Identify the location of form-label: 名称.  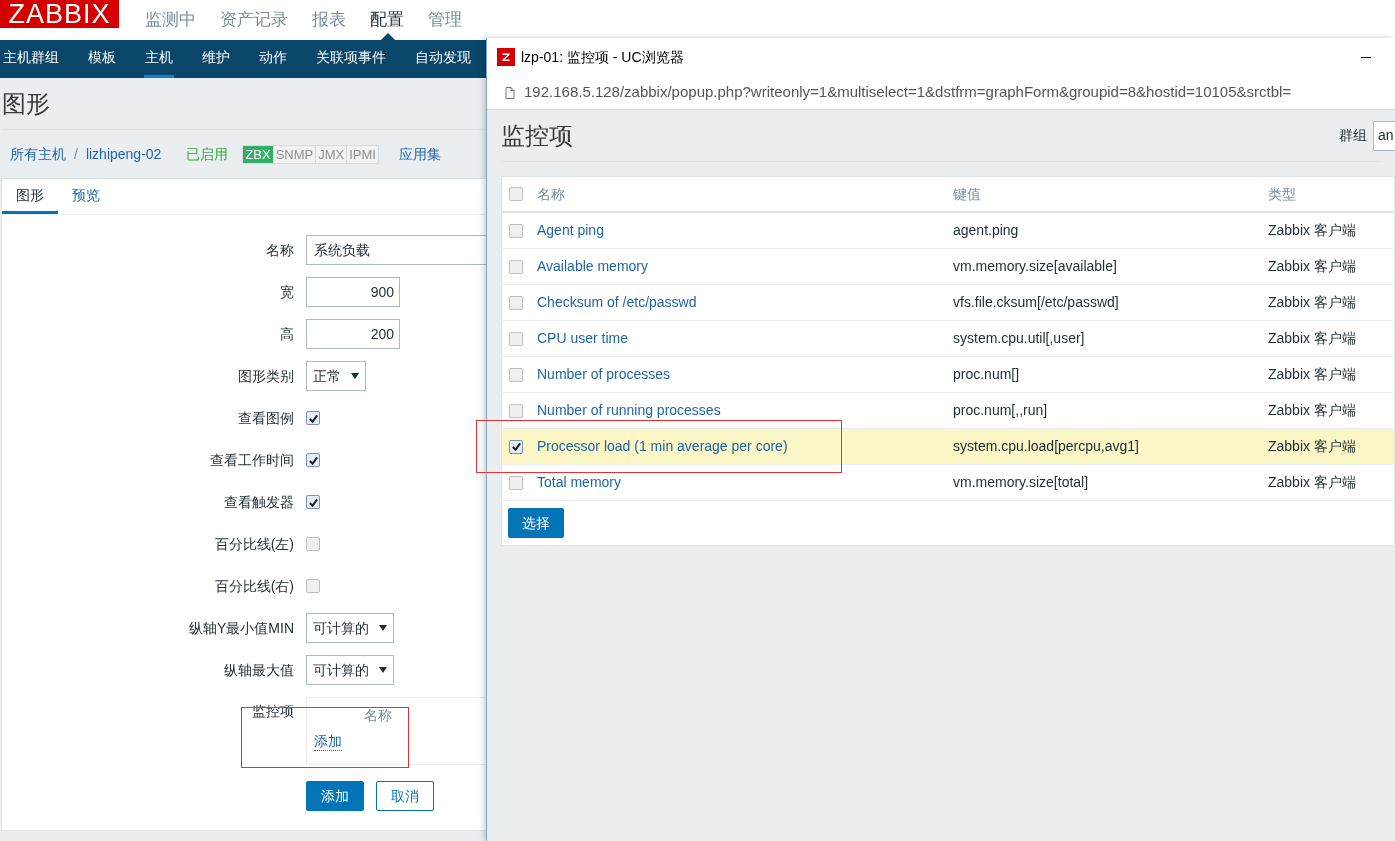
(280, 250).